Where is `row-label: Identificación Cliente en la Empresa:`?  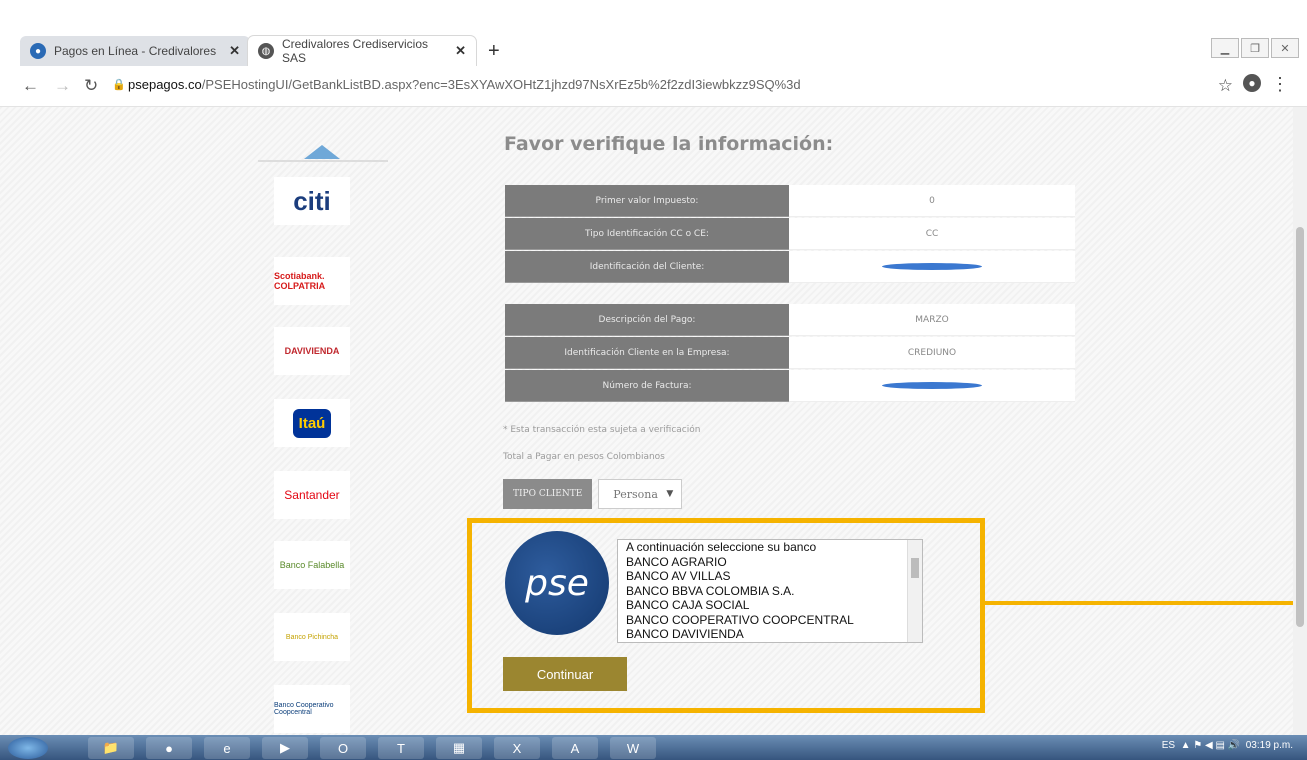
row-label: Identificación Cliente en la Empresa: is located at coordinates (647, 353).